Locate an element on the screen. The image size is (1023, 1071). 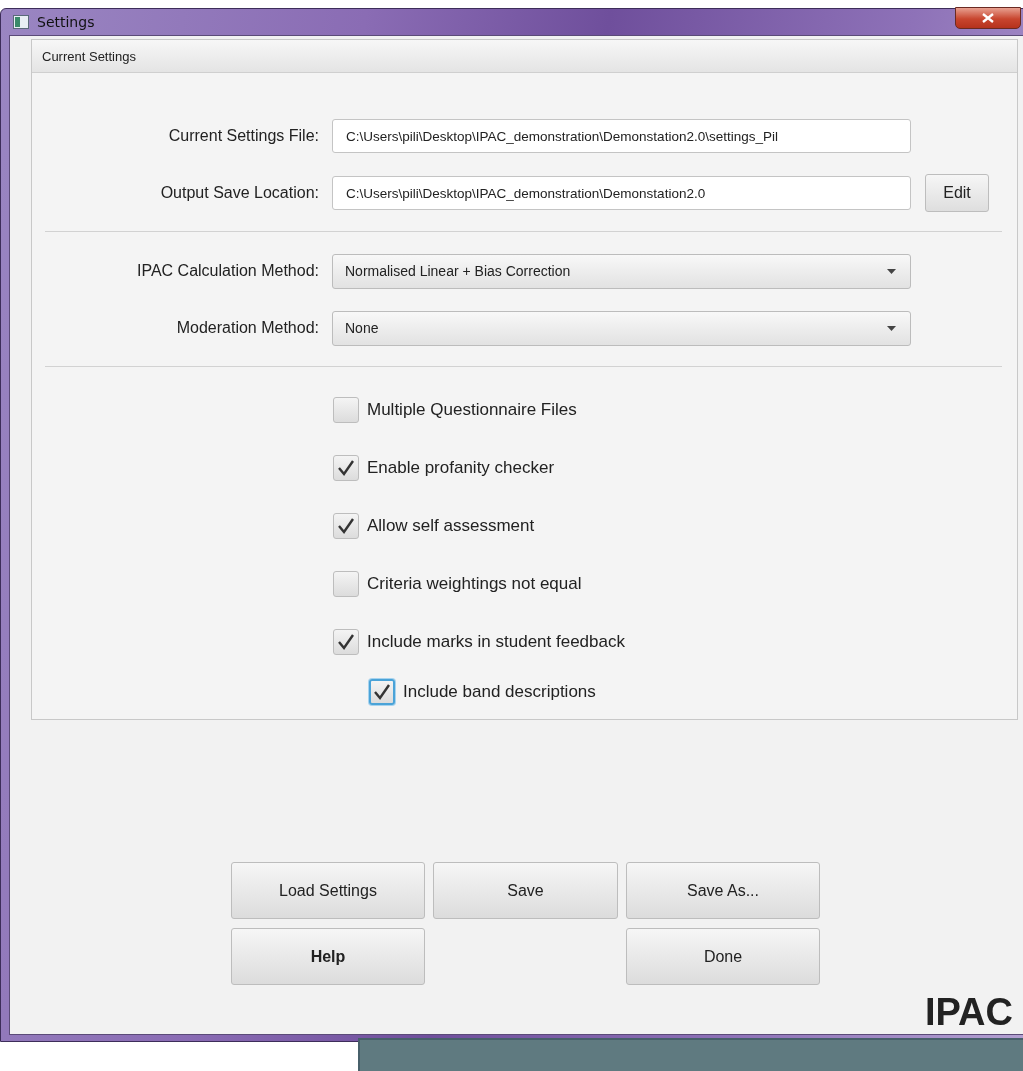
path-field: C:\Users\pili\Desktop\IPAC_demonstration\Demonstation2.0 is located at coordinates (621, 193).